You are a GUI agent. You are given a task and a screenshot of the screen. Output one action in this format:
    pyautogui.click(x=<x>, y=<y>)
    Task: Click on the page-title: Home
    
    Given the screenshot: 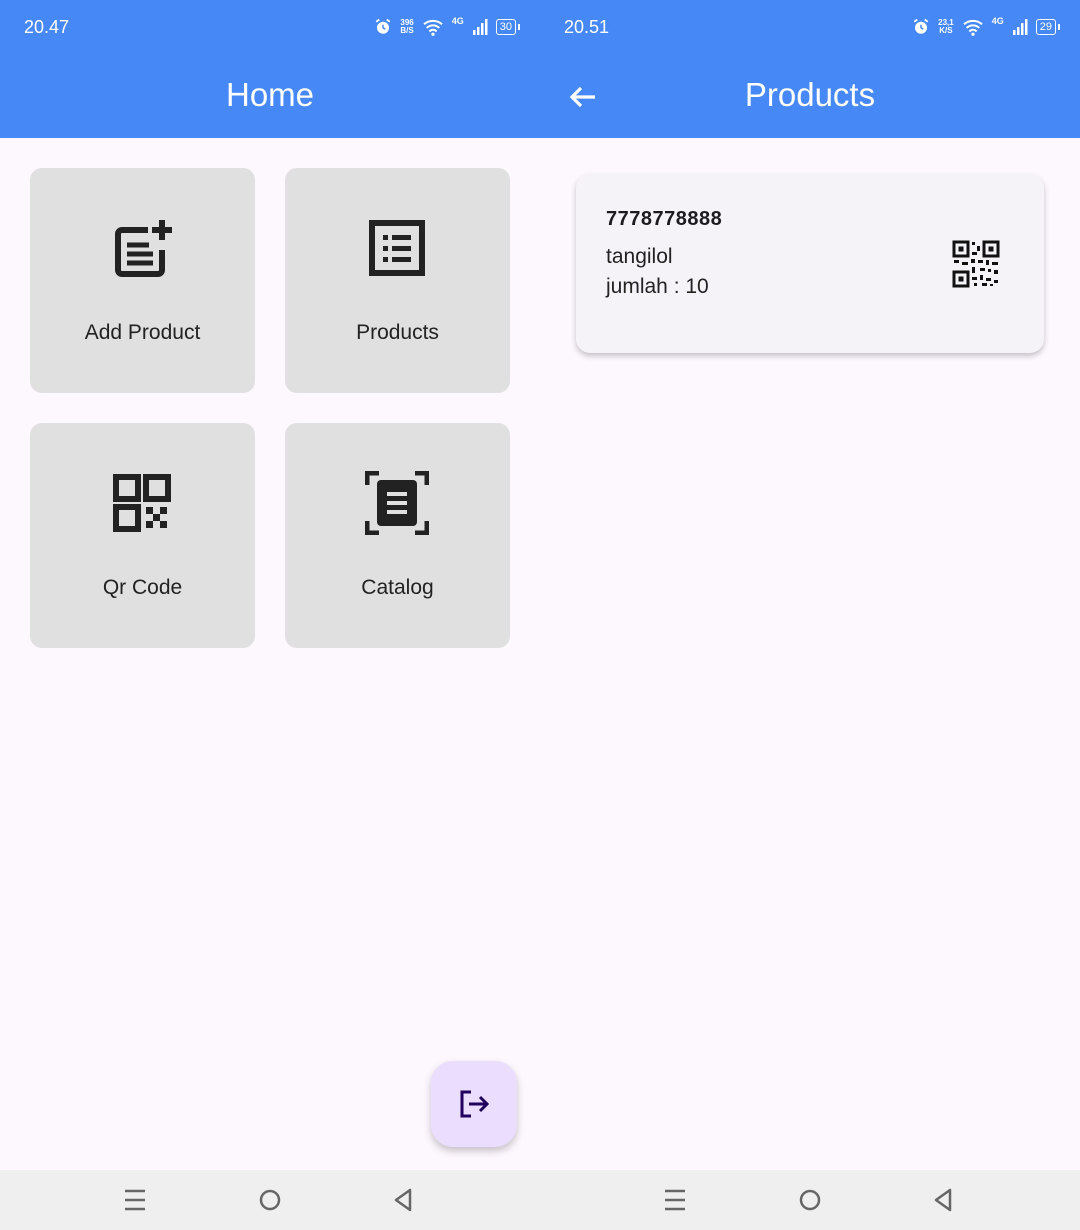 What is the action you would take?
    pyautogui.click(x=270, y=94)
    